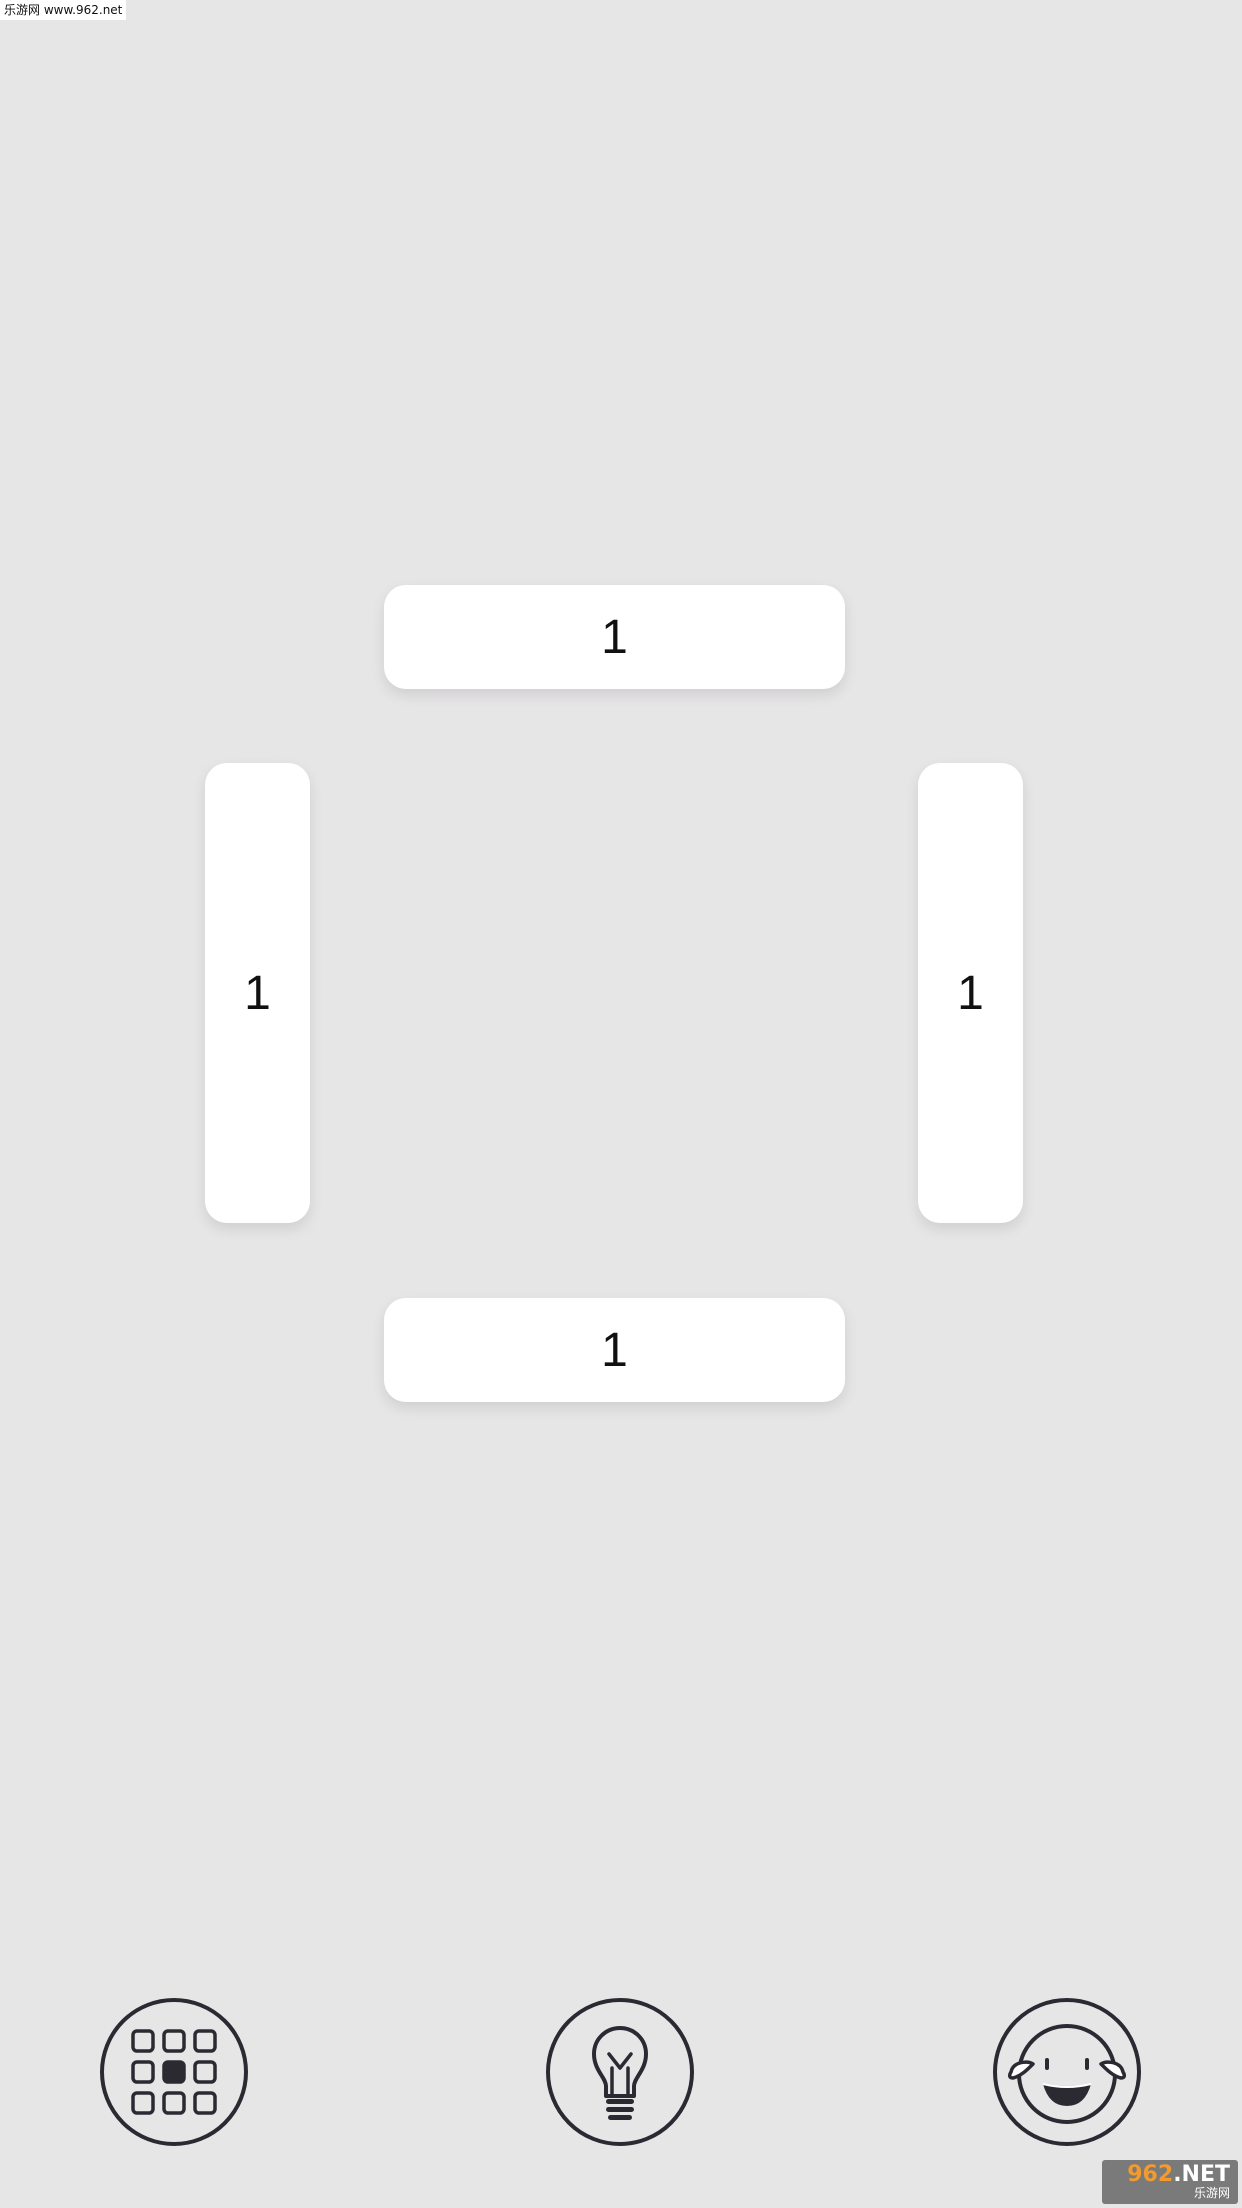 The height and width of the screenshot is (2208, 1242). I want to click on level-grid-icon, so click(174, 2072).